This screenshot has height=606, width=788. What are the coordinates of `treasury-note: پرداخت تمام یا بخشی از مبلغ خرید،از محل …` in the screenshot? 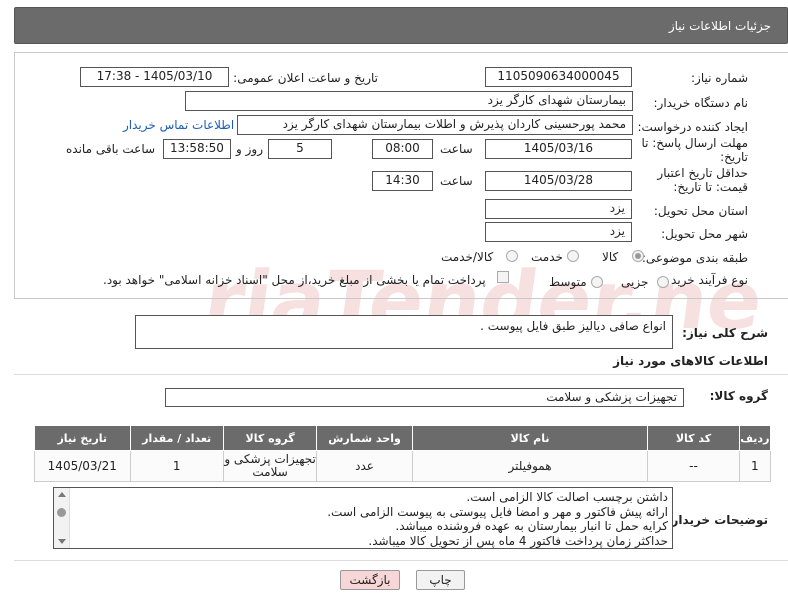 It's located at (294, 280).